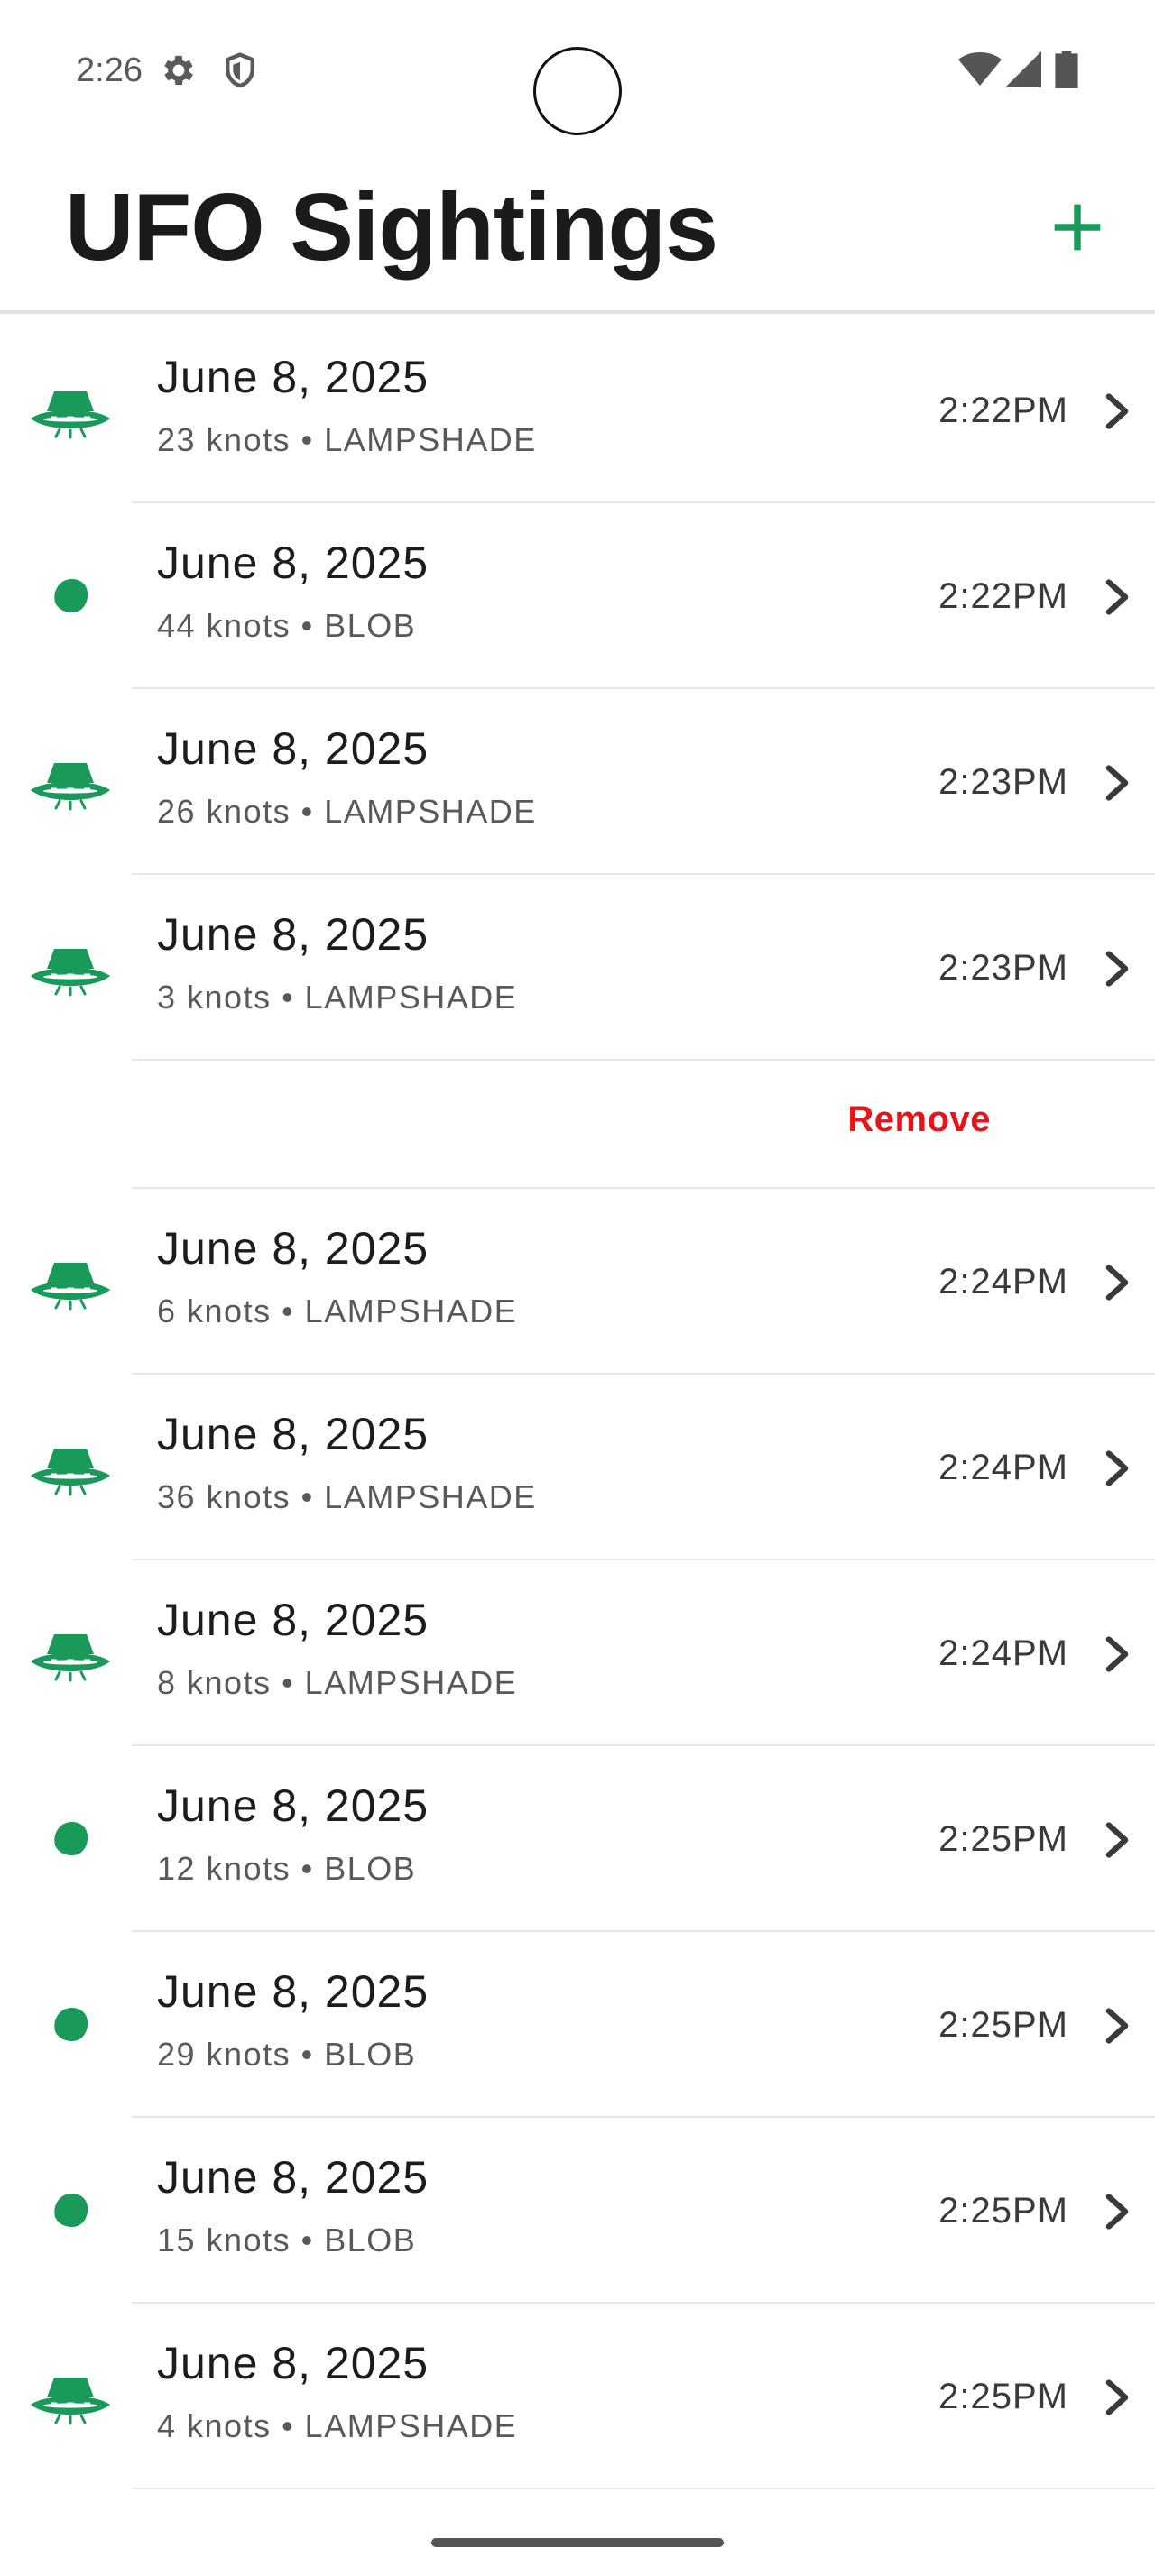 The width and height of the screenshot is (1155, 2576). What do you see at coordinates (1023, 69) in the screenshot?
I see `signal-icon` at bounding box center [1023, 69].